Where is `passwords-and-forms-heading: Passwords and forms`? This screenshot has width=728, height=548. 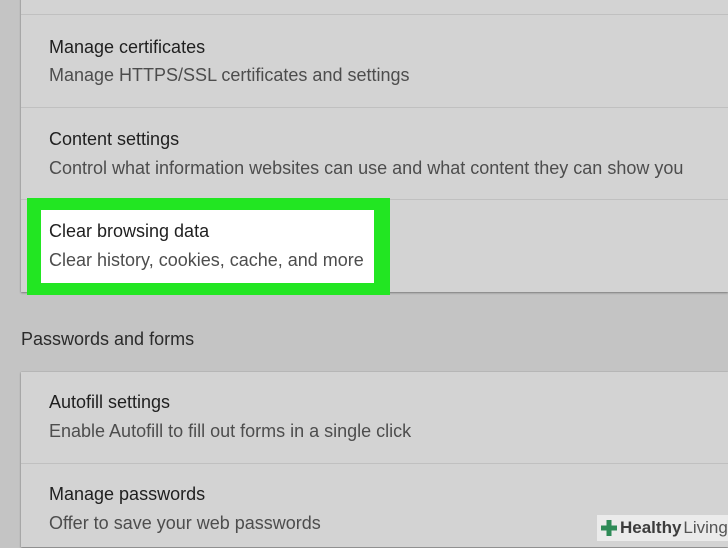 passwords-and-forms-heading: Passwords and forms is located at coordinates (108, 339).